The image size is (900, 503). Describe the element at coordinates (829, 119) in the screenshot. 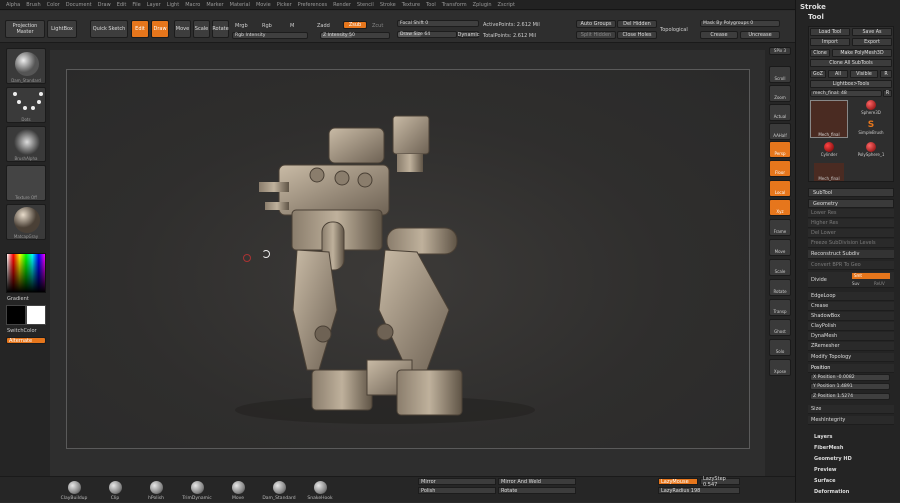

I see `mech-tool-thumbnail: Mech_final` at that location.